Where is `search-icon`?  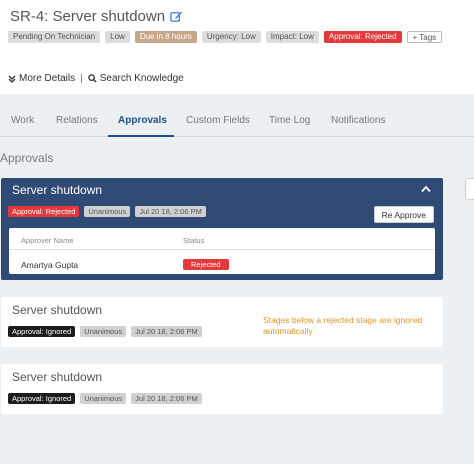 search-icon is located at coordinates (92, 78).